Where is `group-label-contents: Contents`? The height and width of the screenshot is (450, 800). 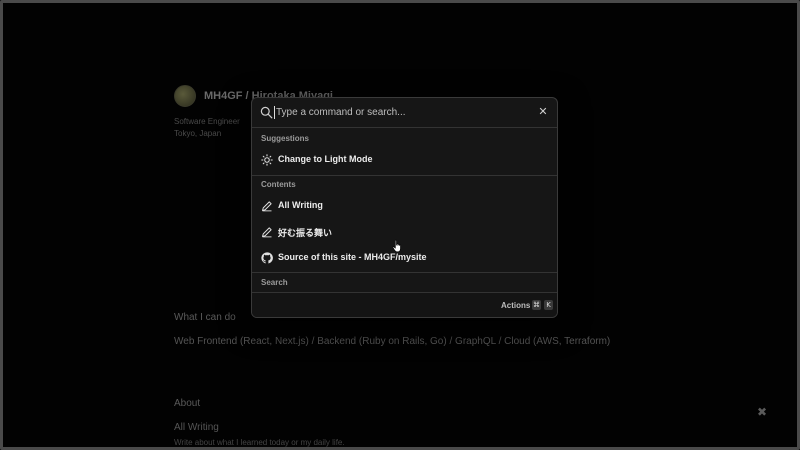 group-label-contents: Contents is located at coordinates (278, 184).